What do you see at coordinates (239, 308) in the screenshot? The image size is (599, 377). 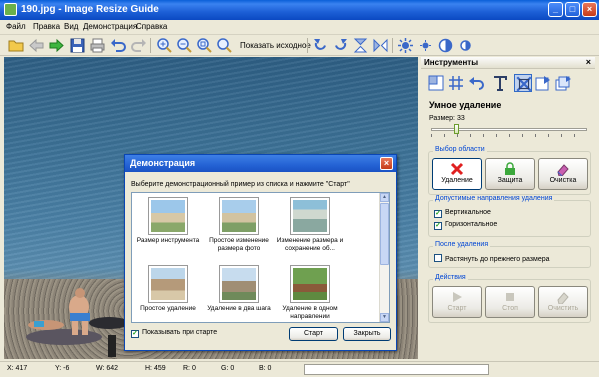 I see `example-caption: Удаление в два шага` at bounding box center [239, 308].